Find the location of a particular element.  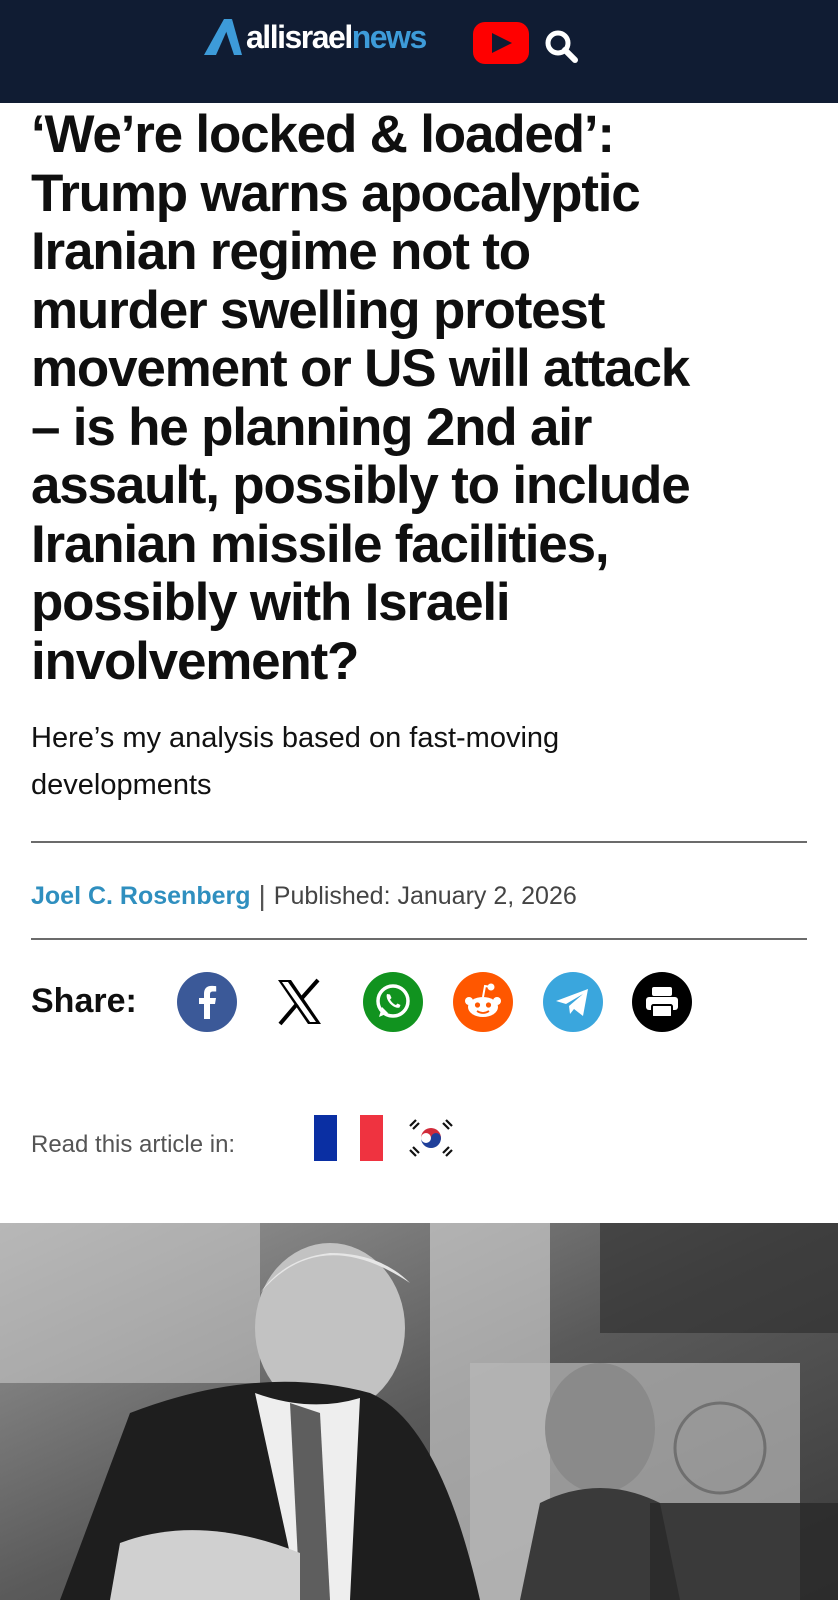

share-print-button is located at coordinates (662, 1002).